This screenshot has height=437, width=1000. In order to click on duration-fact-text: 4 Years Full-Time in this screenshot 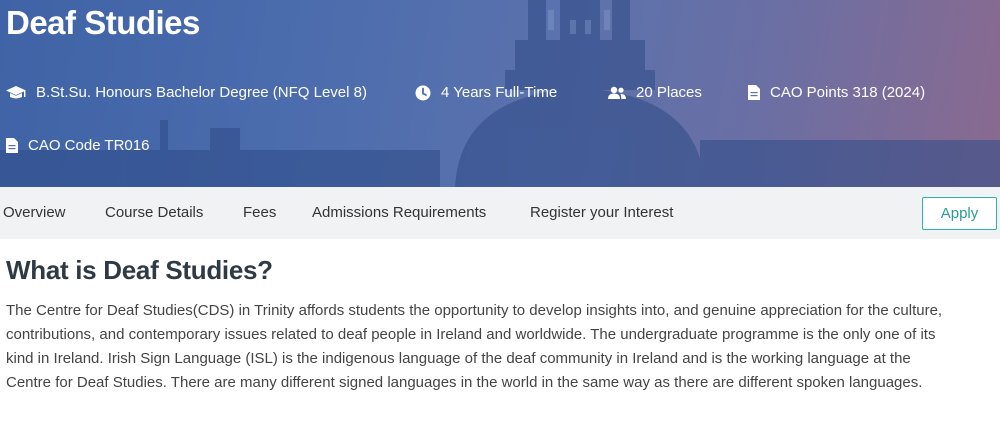, I will do `click(499, 92)`.